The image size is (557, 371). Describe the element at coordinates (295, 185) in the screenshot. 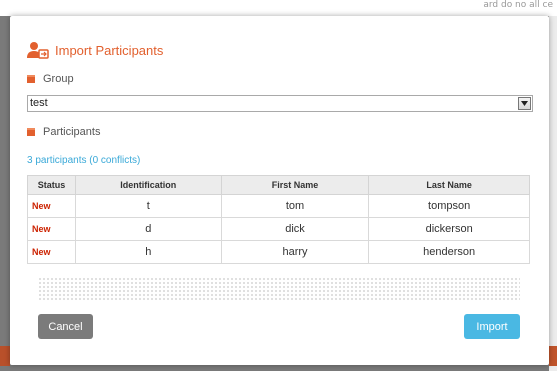

I see `column-header-first-name: First Name` at that location.